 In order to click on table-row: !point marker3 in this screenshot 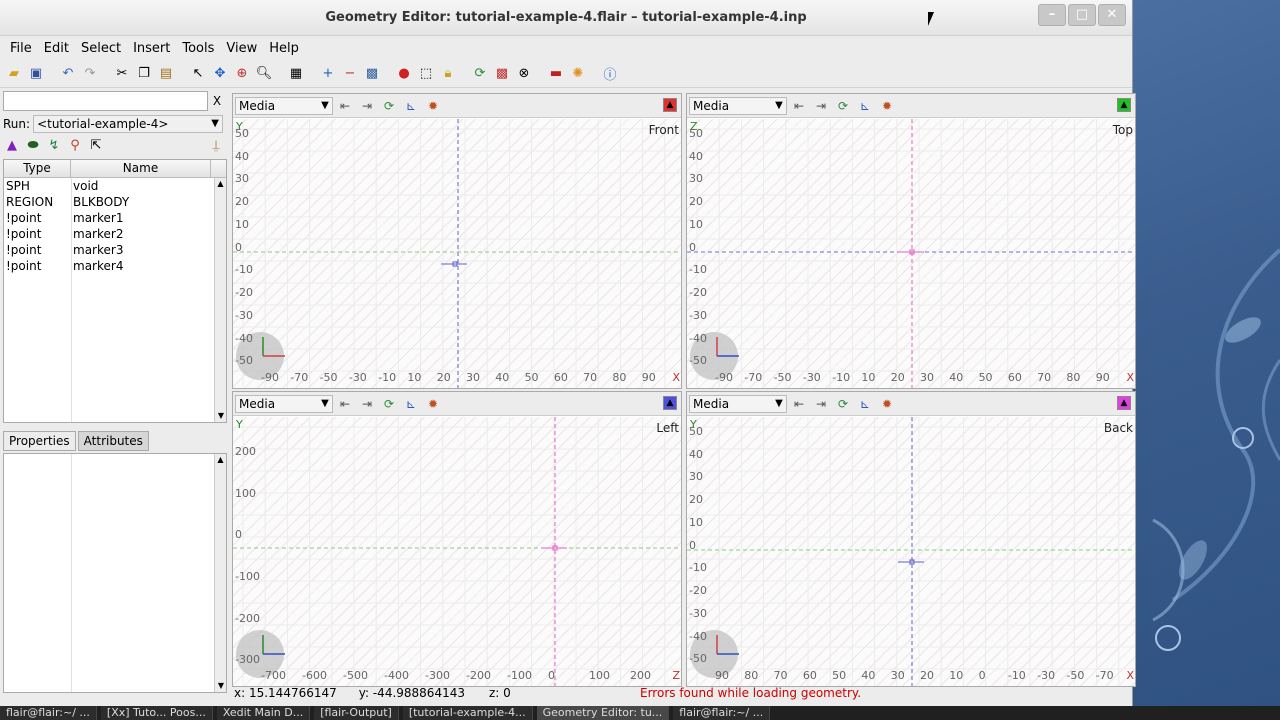, I will do `click(115, 250)`.